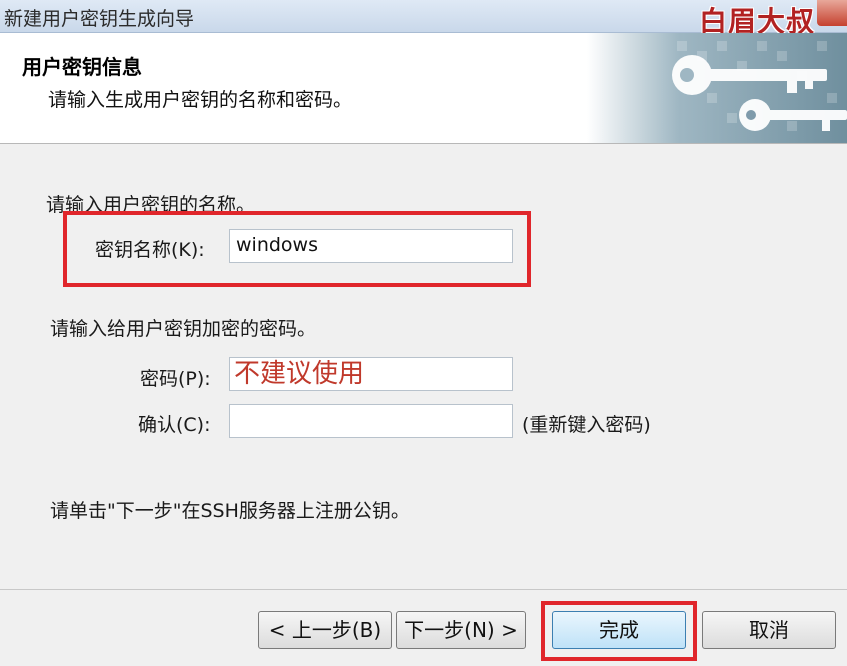  I want to click on header-subtitle: 请输入生成用户密钥的名称和密码。, so click(200, 100).